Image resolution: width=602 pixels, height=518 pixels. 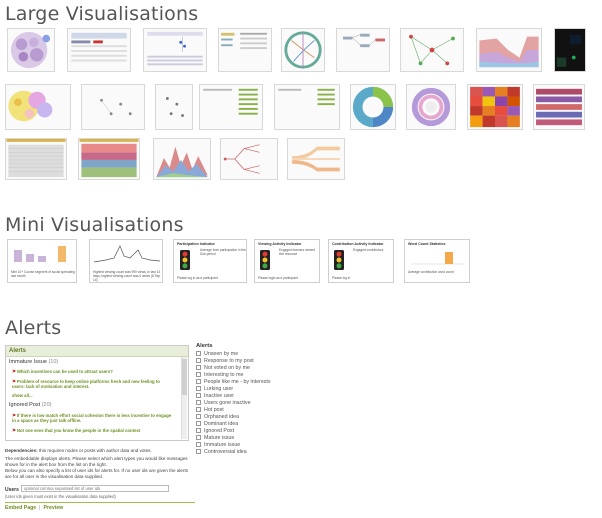 What do you see at coordinates (509, 50) in the screenshot?
I see `thumb-stream-graph` at bounding box center [509, 50].